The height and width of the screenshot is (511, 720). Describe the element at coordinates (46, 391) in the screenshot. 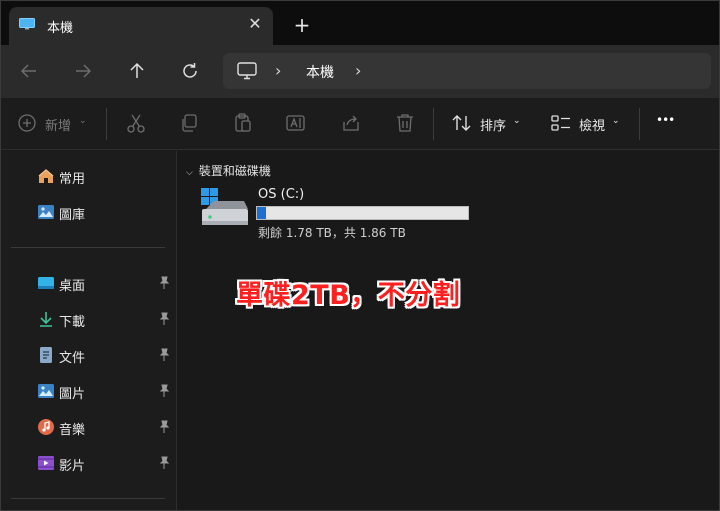

I see `pictures-icon` at that location.